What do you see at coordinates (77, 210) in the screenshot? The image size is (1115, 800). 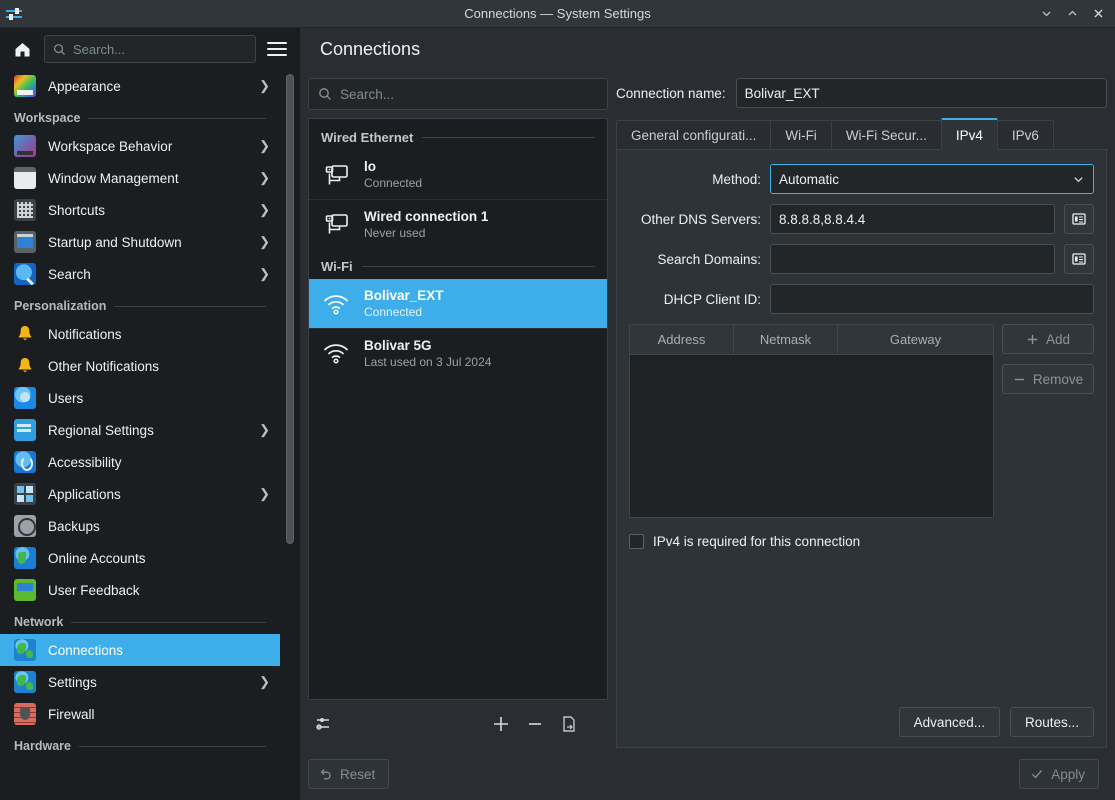 I see `sidebar-item-label: Shortcuts` at bounding box center [77, 210].